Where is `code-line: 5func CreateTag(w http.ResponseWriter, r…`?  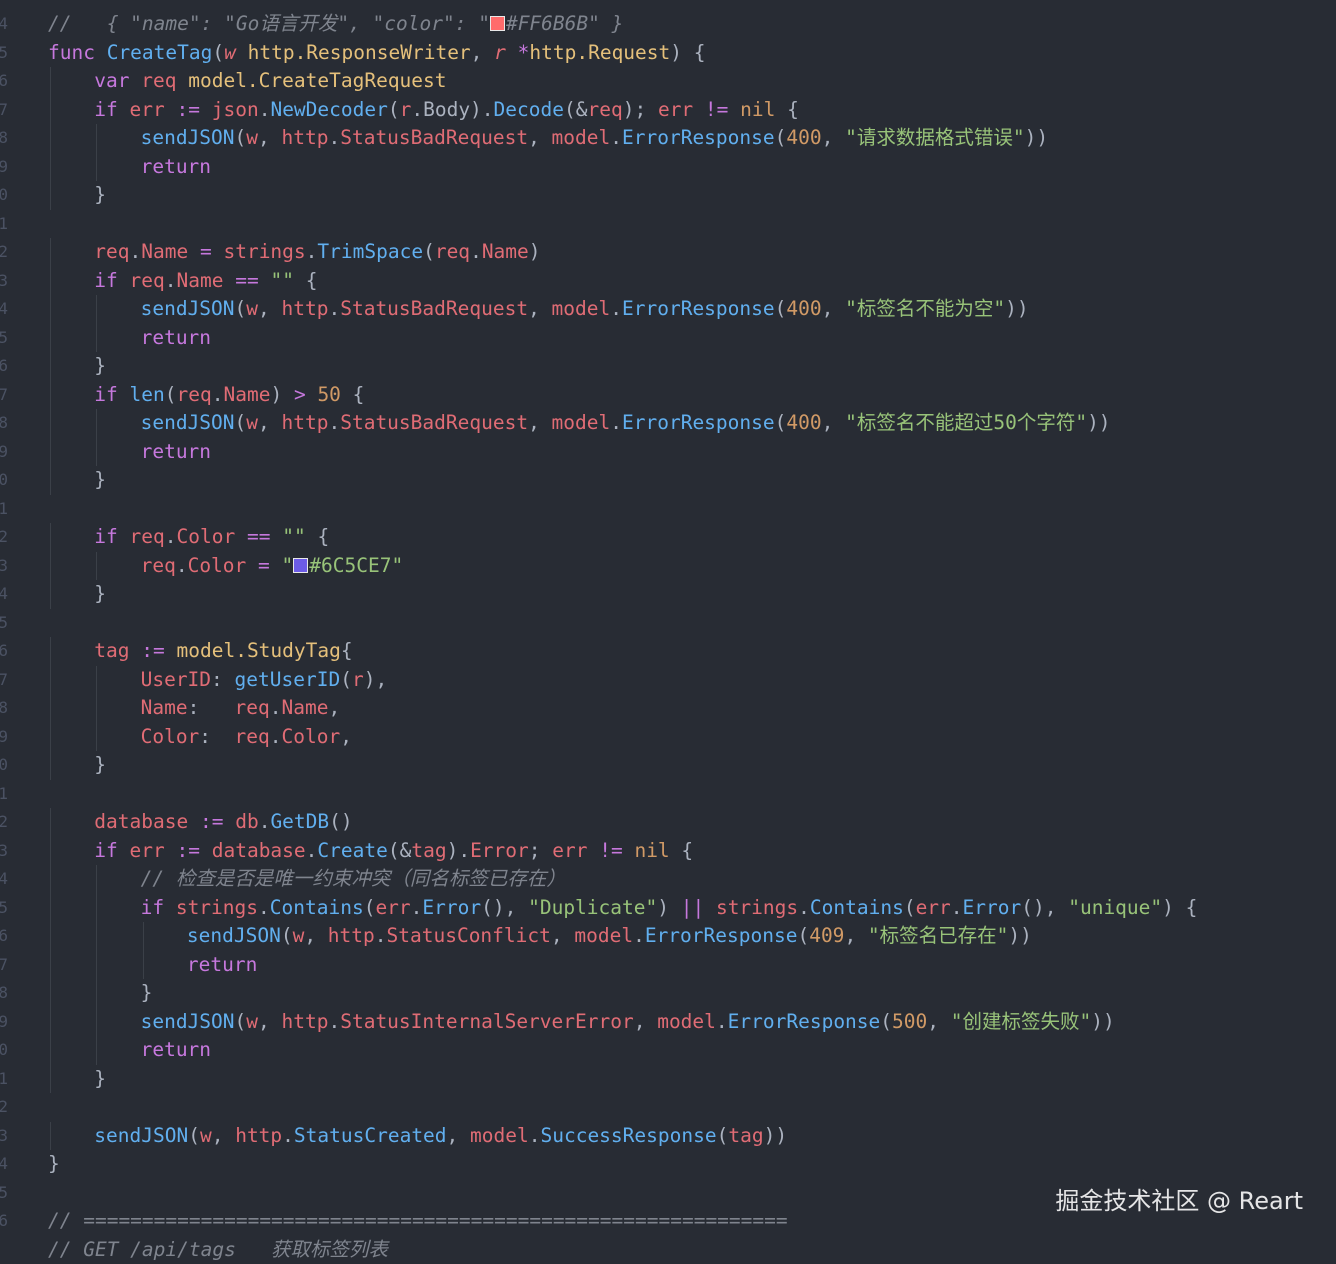
code-line: 5func CreateTag(w http.ResponseWriter, r… is located at coordinates (668, 53).